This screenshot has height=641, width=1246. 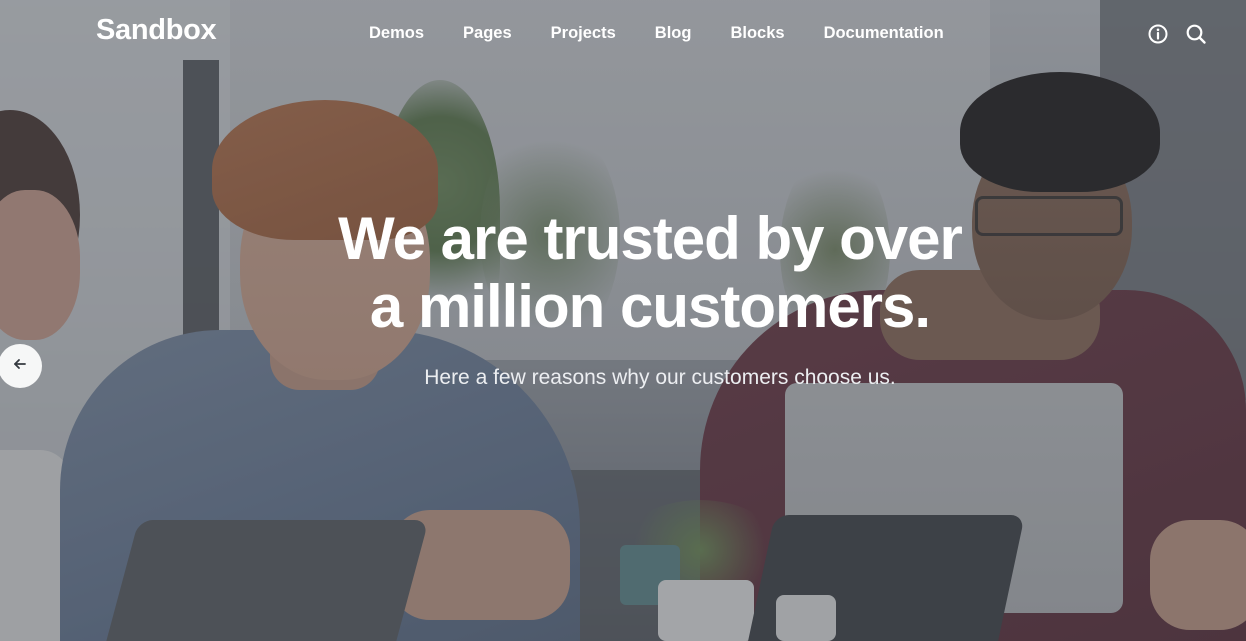 I want to click on hero-title-line-2: a million customers., so click(x=650, y=306).